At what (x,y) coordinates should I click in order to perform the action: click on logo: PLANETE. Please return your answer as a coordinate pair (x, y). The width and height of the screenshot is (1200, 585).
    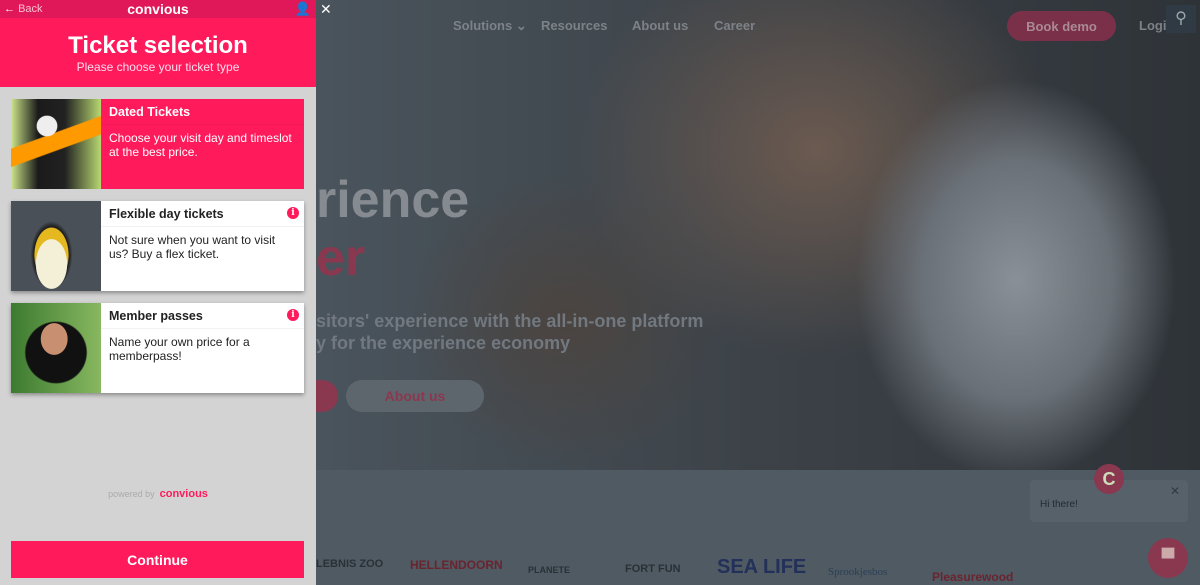
    Looking at the image, I should click on (549, 570).